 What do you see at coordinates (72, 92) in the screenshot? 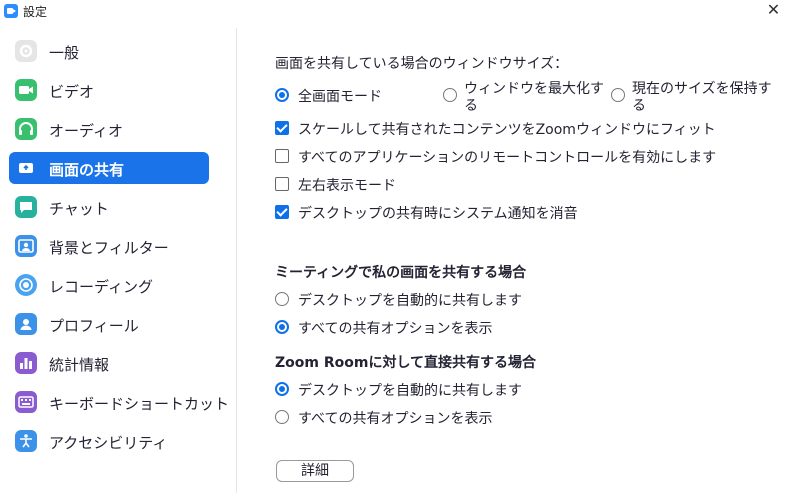
I see `sidebar-item-label: ビデオ` at bounding box center [72, 92].